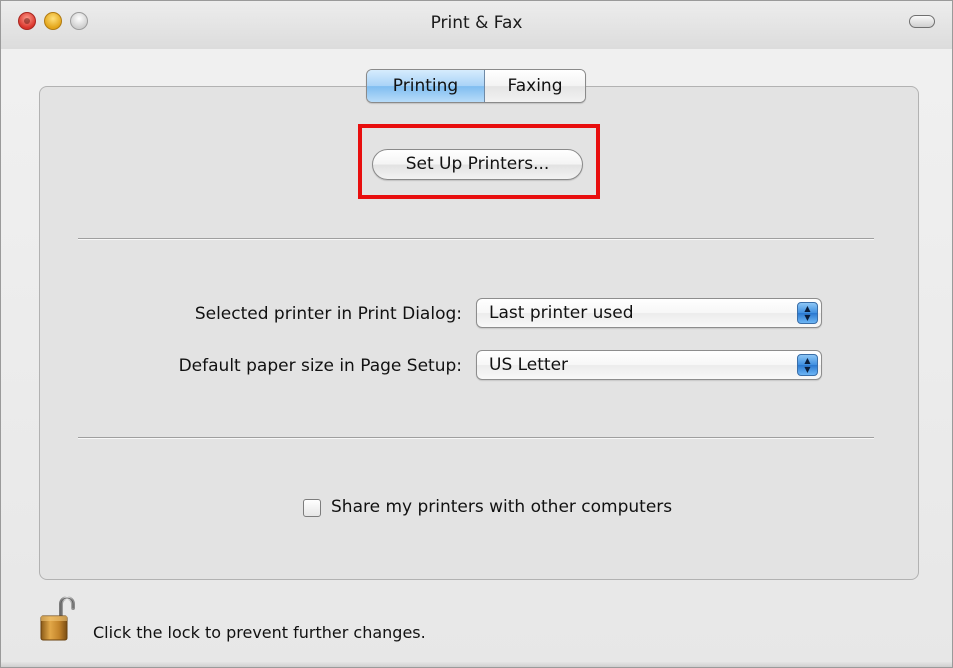 This screenshot has height=668, width=953. I want to click on tab-faxing: Faxing, so click(535, 86).